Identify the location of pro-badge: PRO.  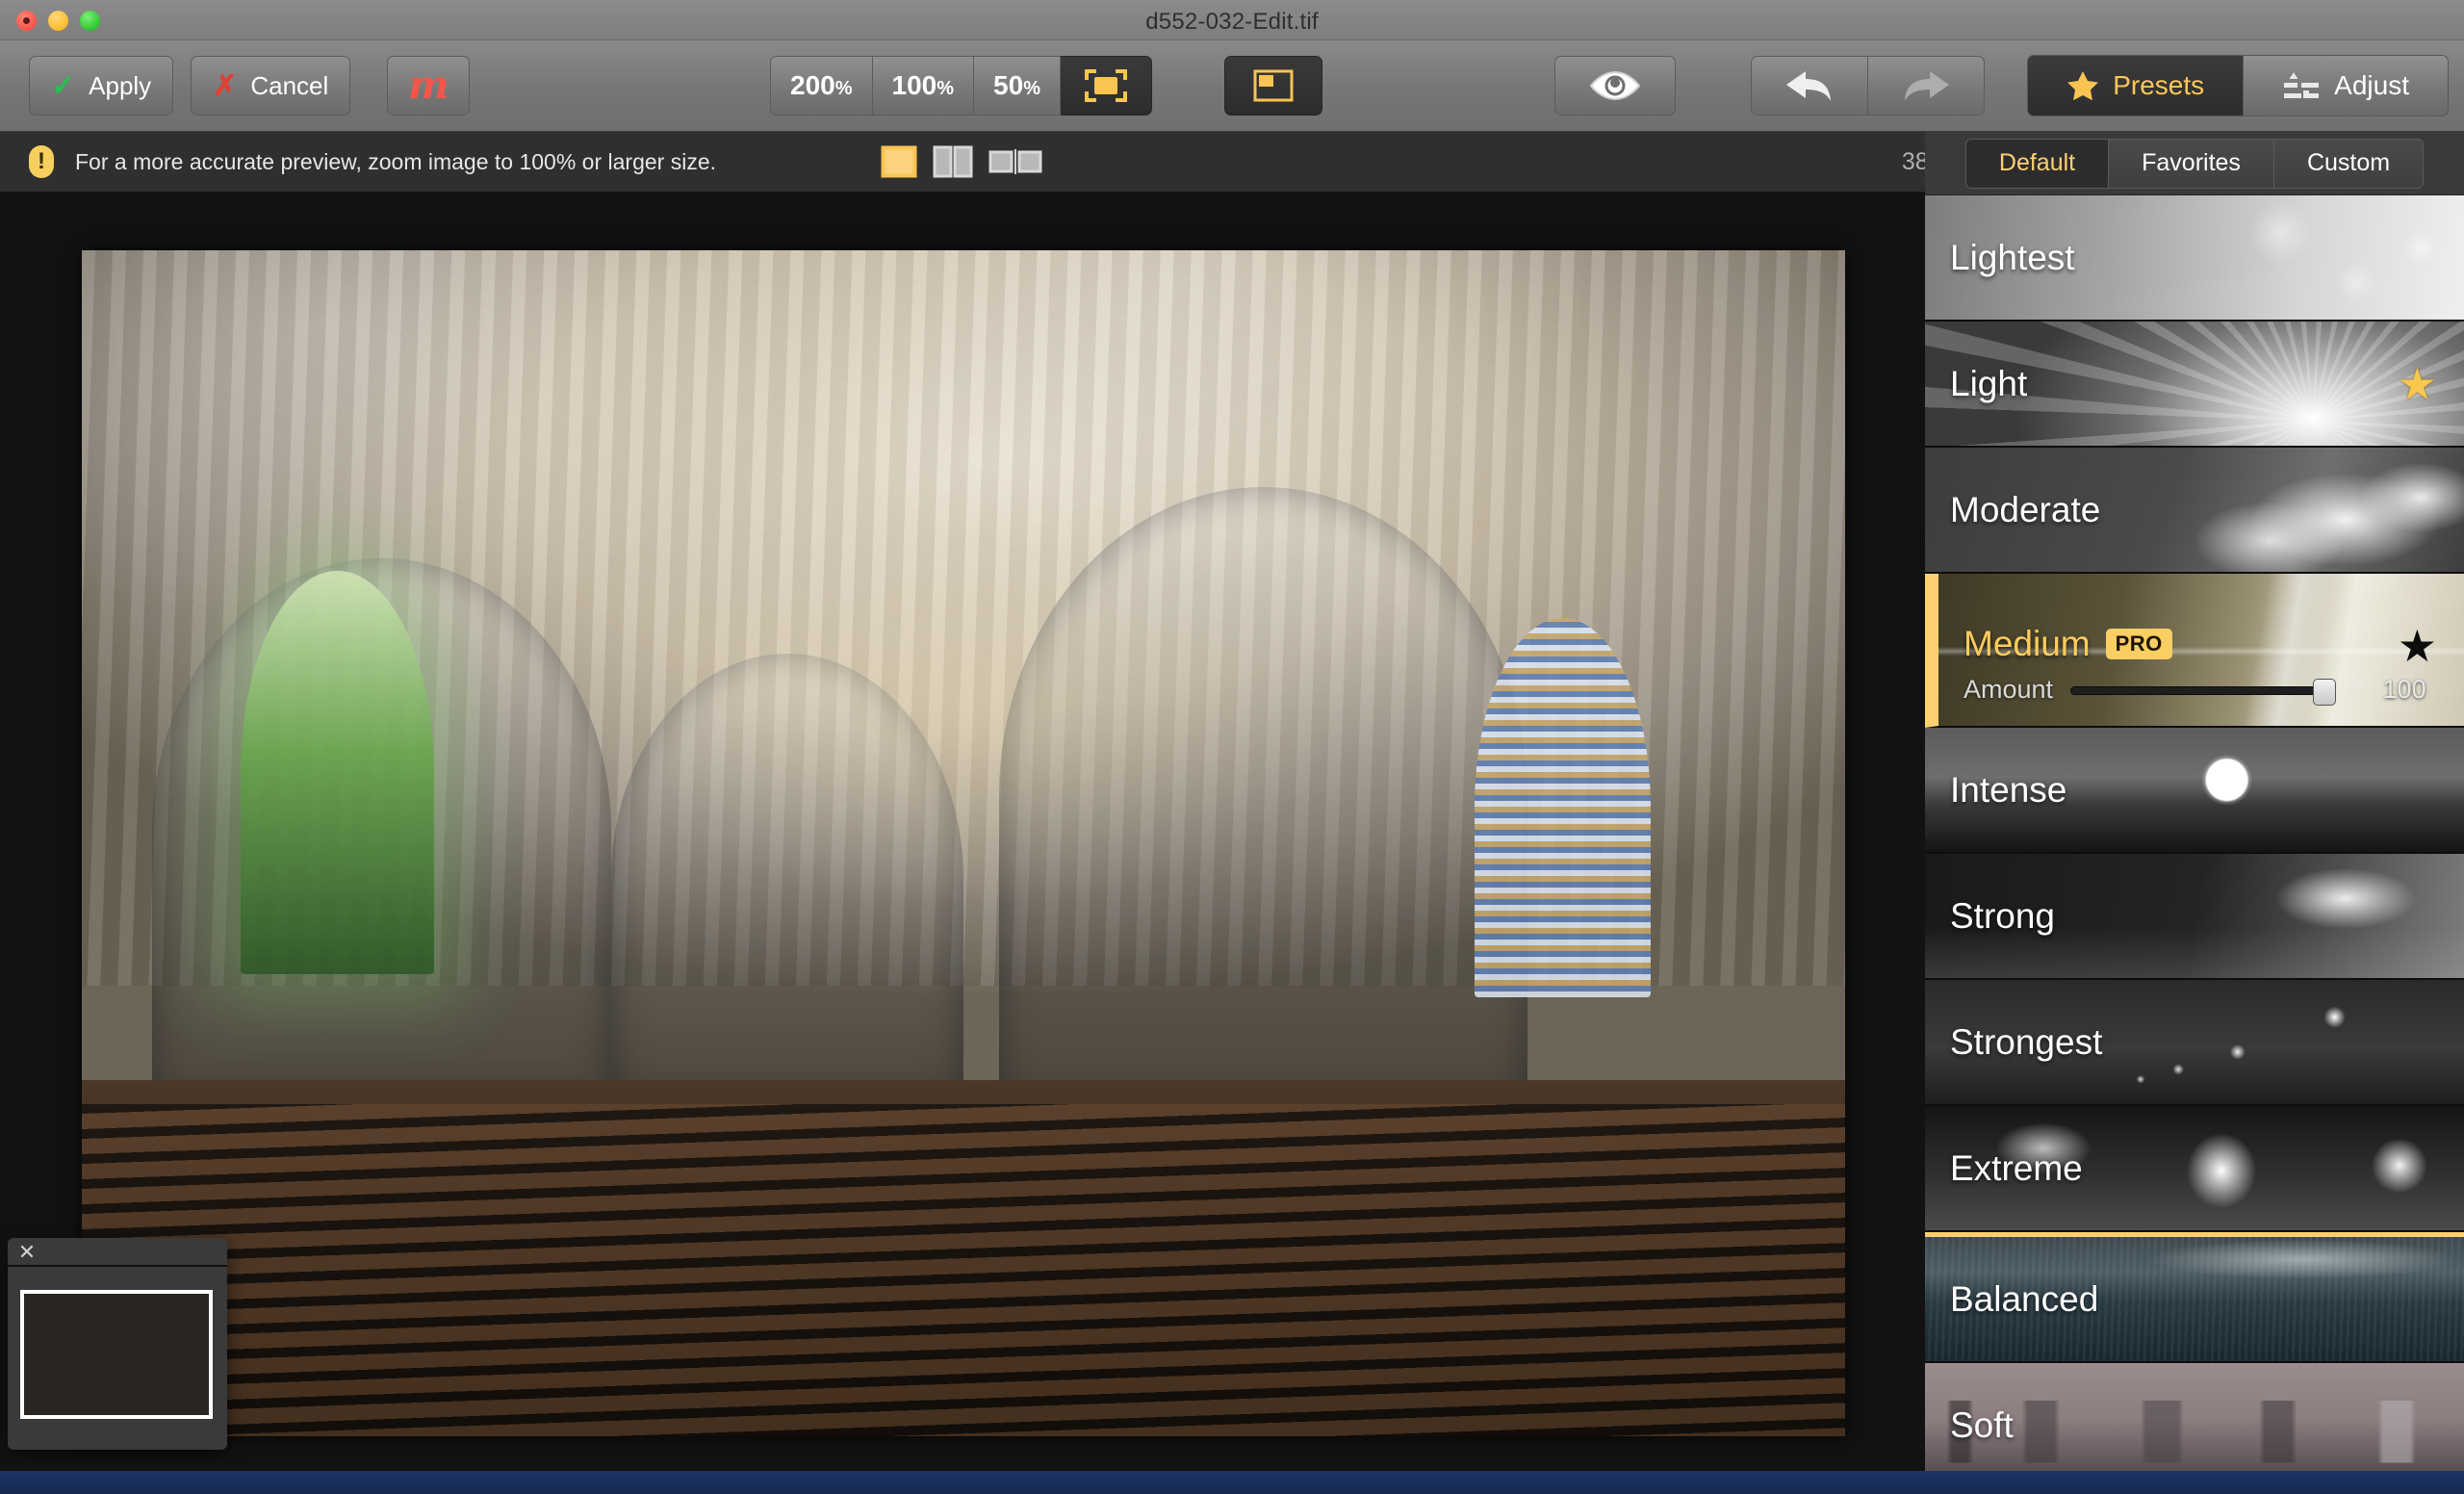
(2138, 644).